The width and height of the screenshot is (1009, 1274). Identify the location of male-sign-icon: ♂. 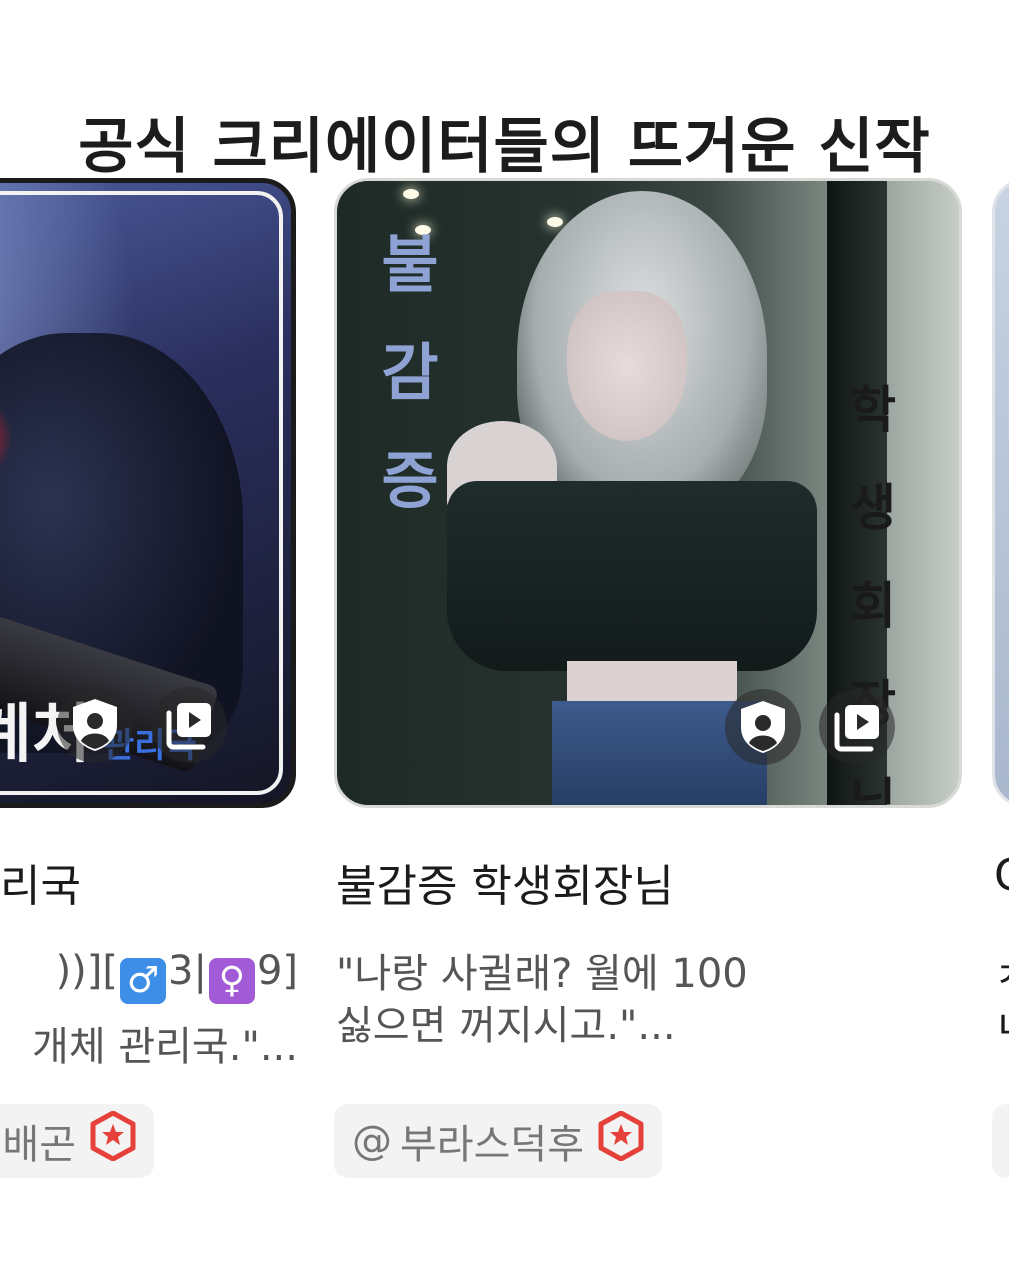
(143, 981).